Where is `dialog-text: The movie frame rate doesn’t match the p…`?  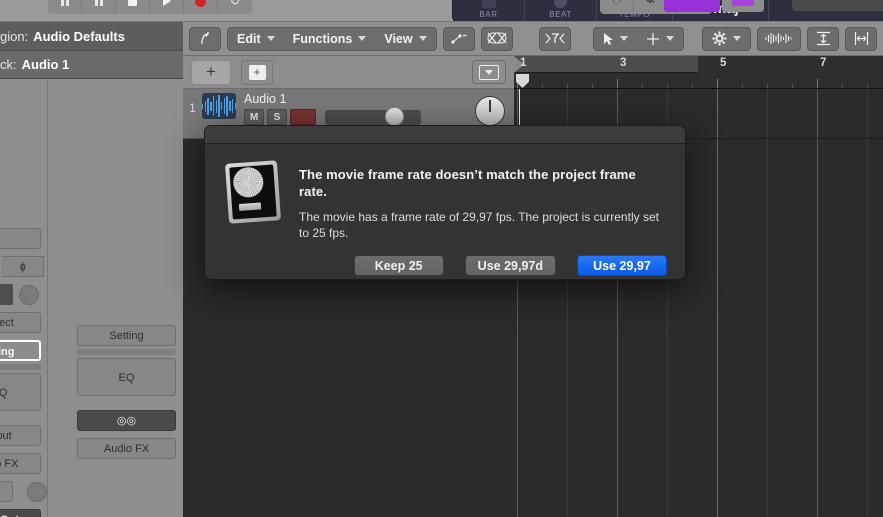 dialog-text: The movie frame rate doesn’t match the p… is located at coordinates (475, 201).